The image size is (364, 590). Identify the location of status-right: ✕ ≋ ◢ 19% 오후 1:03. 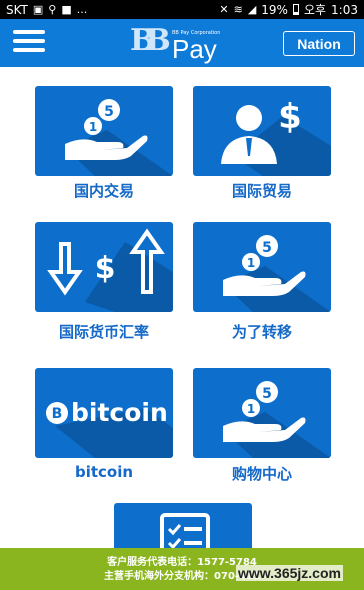
(288, 9).